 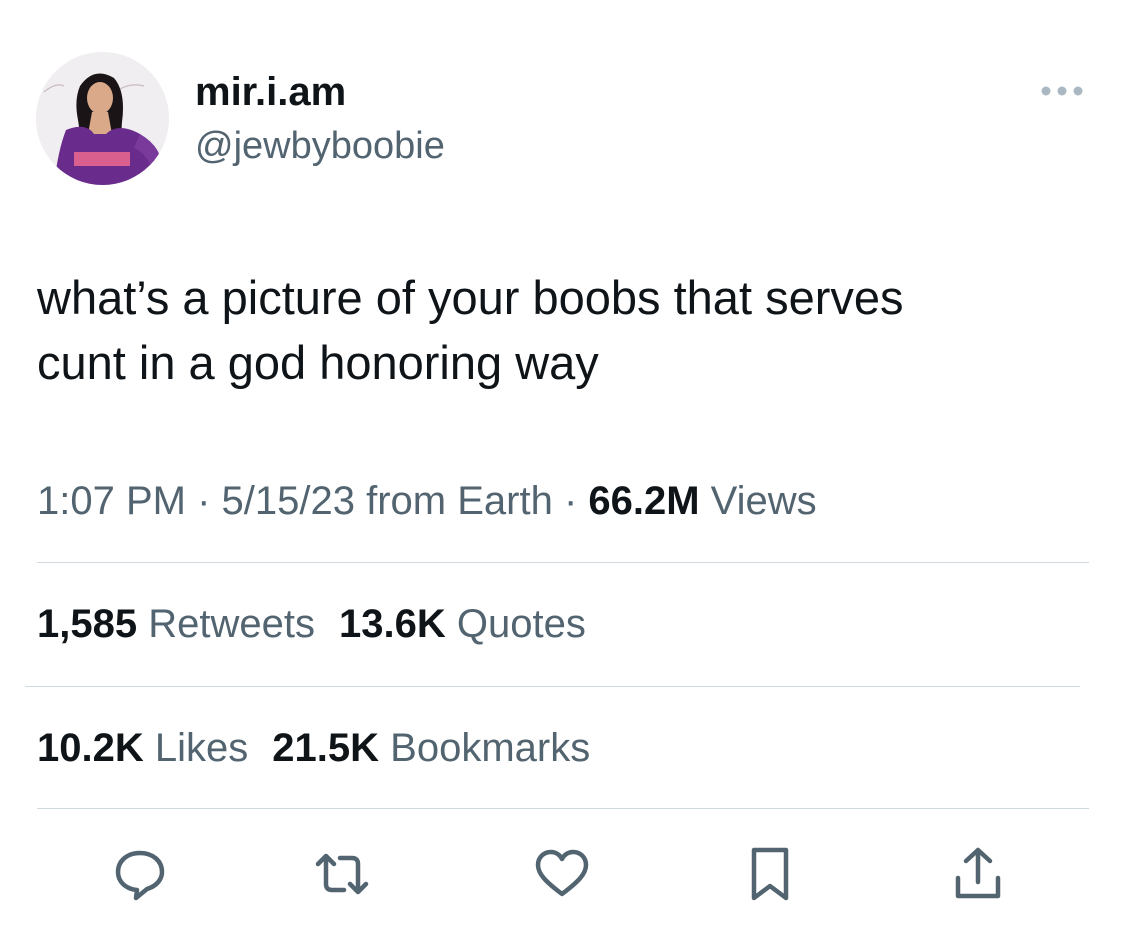 What do you see at coordinates (231, 624) in the screenshot?
I see `retweets-label: Retweets` at bounding box center [231, 624].